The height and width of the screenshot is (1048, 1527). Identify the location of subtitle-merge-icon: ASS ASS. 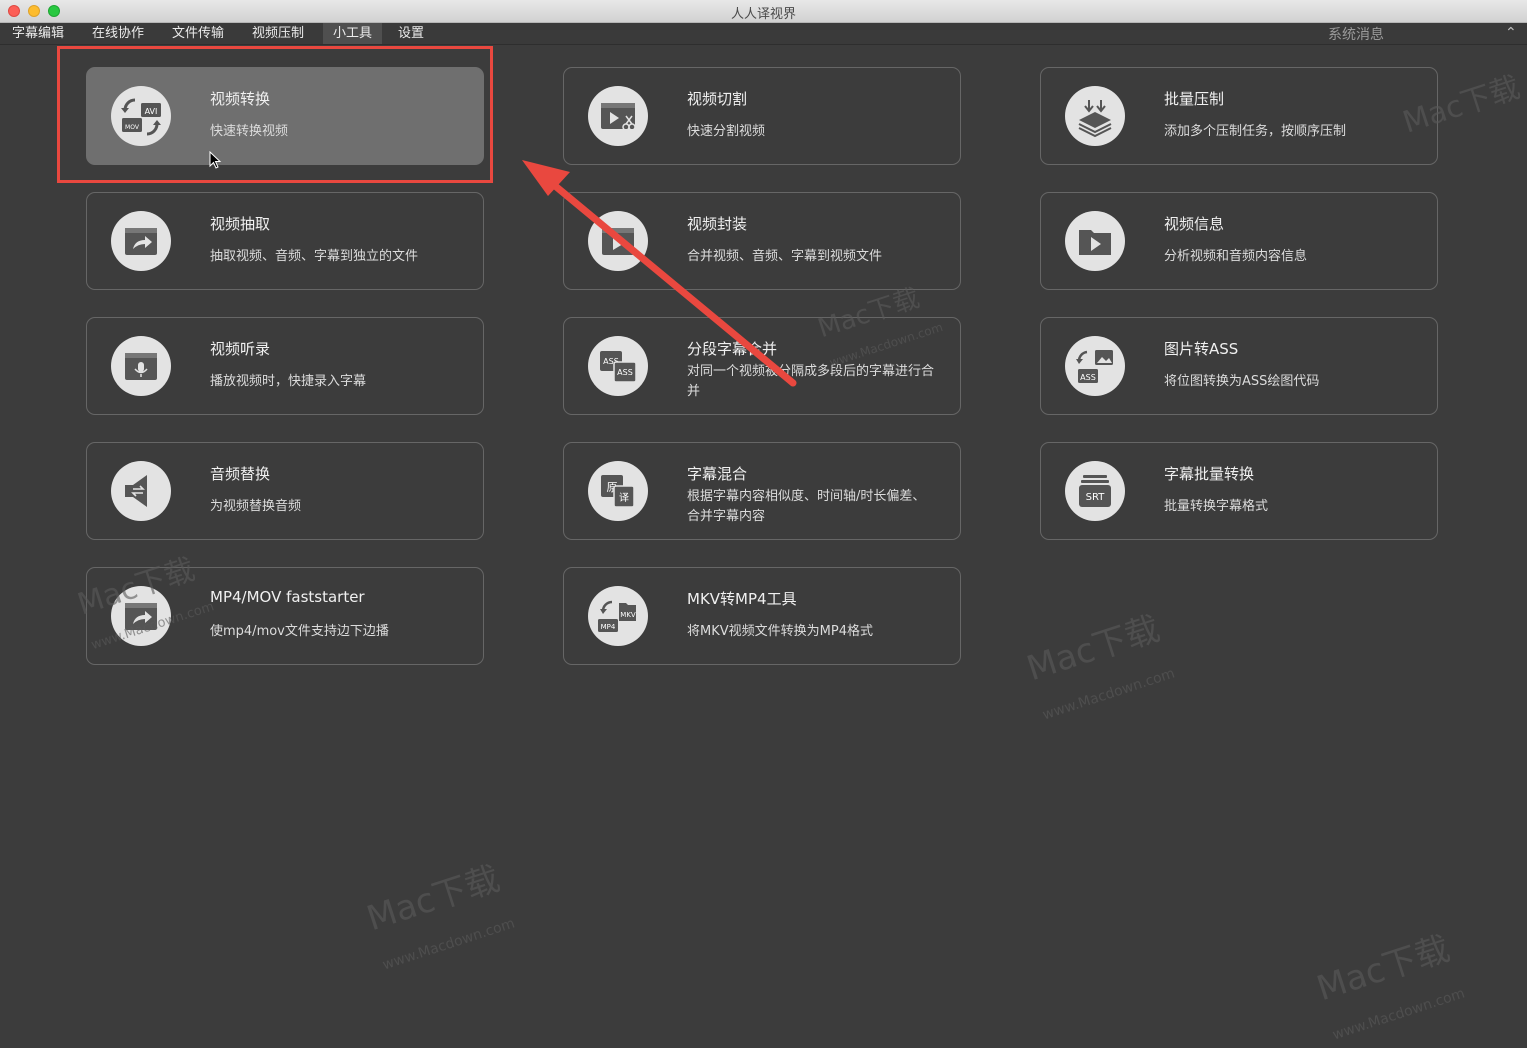
(618, 366).